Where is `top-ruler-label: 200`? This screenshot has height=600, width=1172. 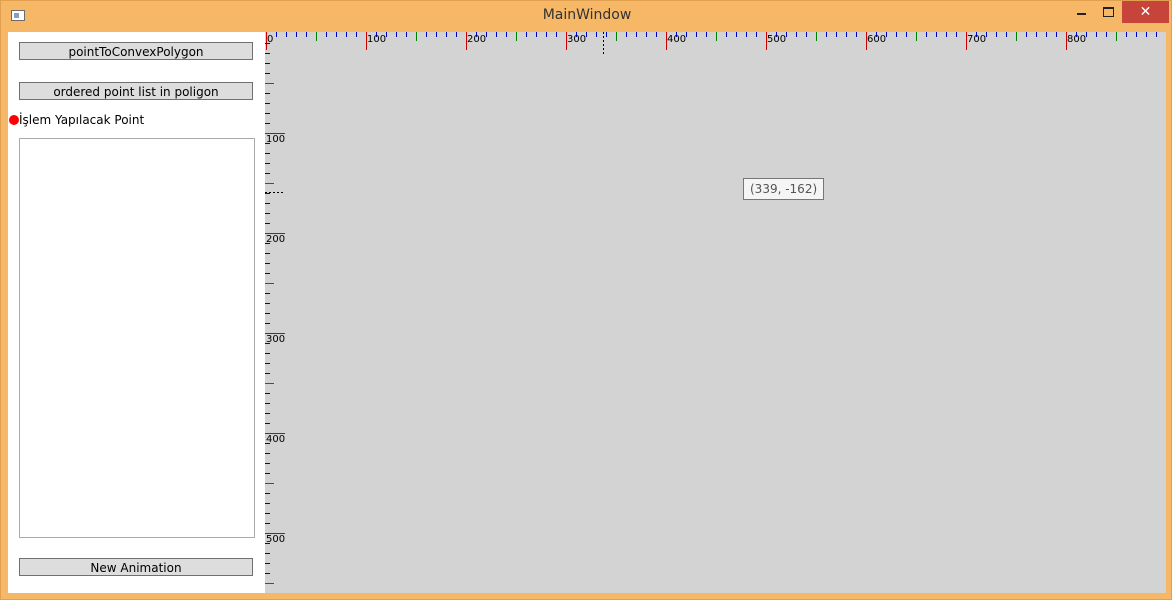
top-ruler-label: 200 is located at coordinates (476, 39).